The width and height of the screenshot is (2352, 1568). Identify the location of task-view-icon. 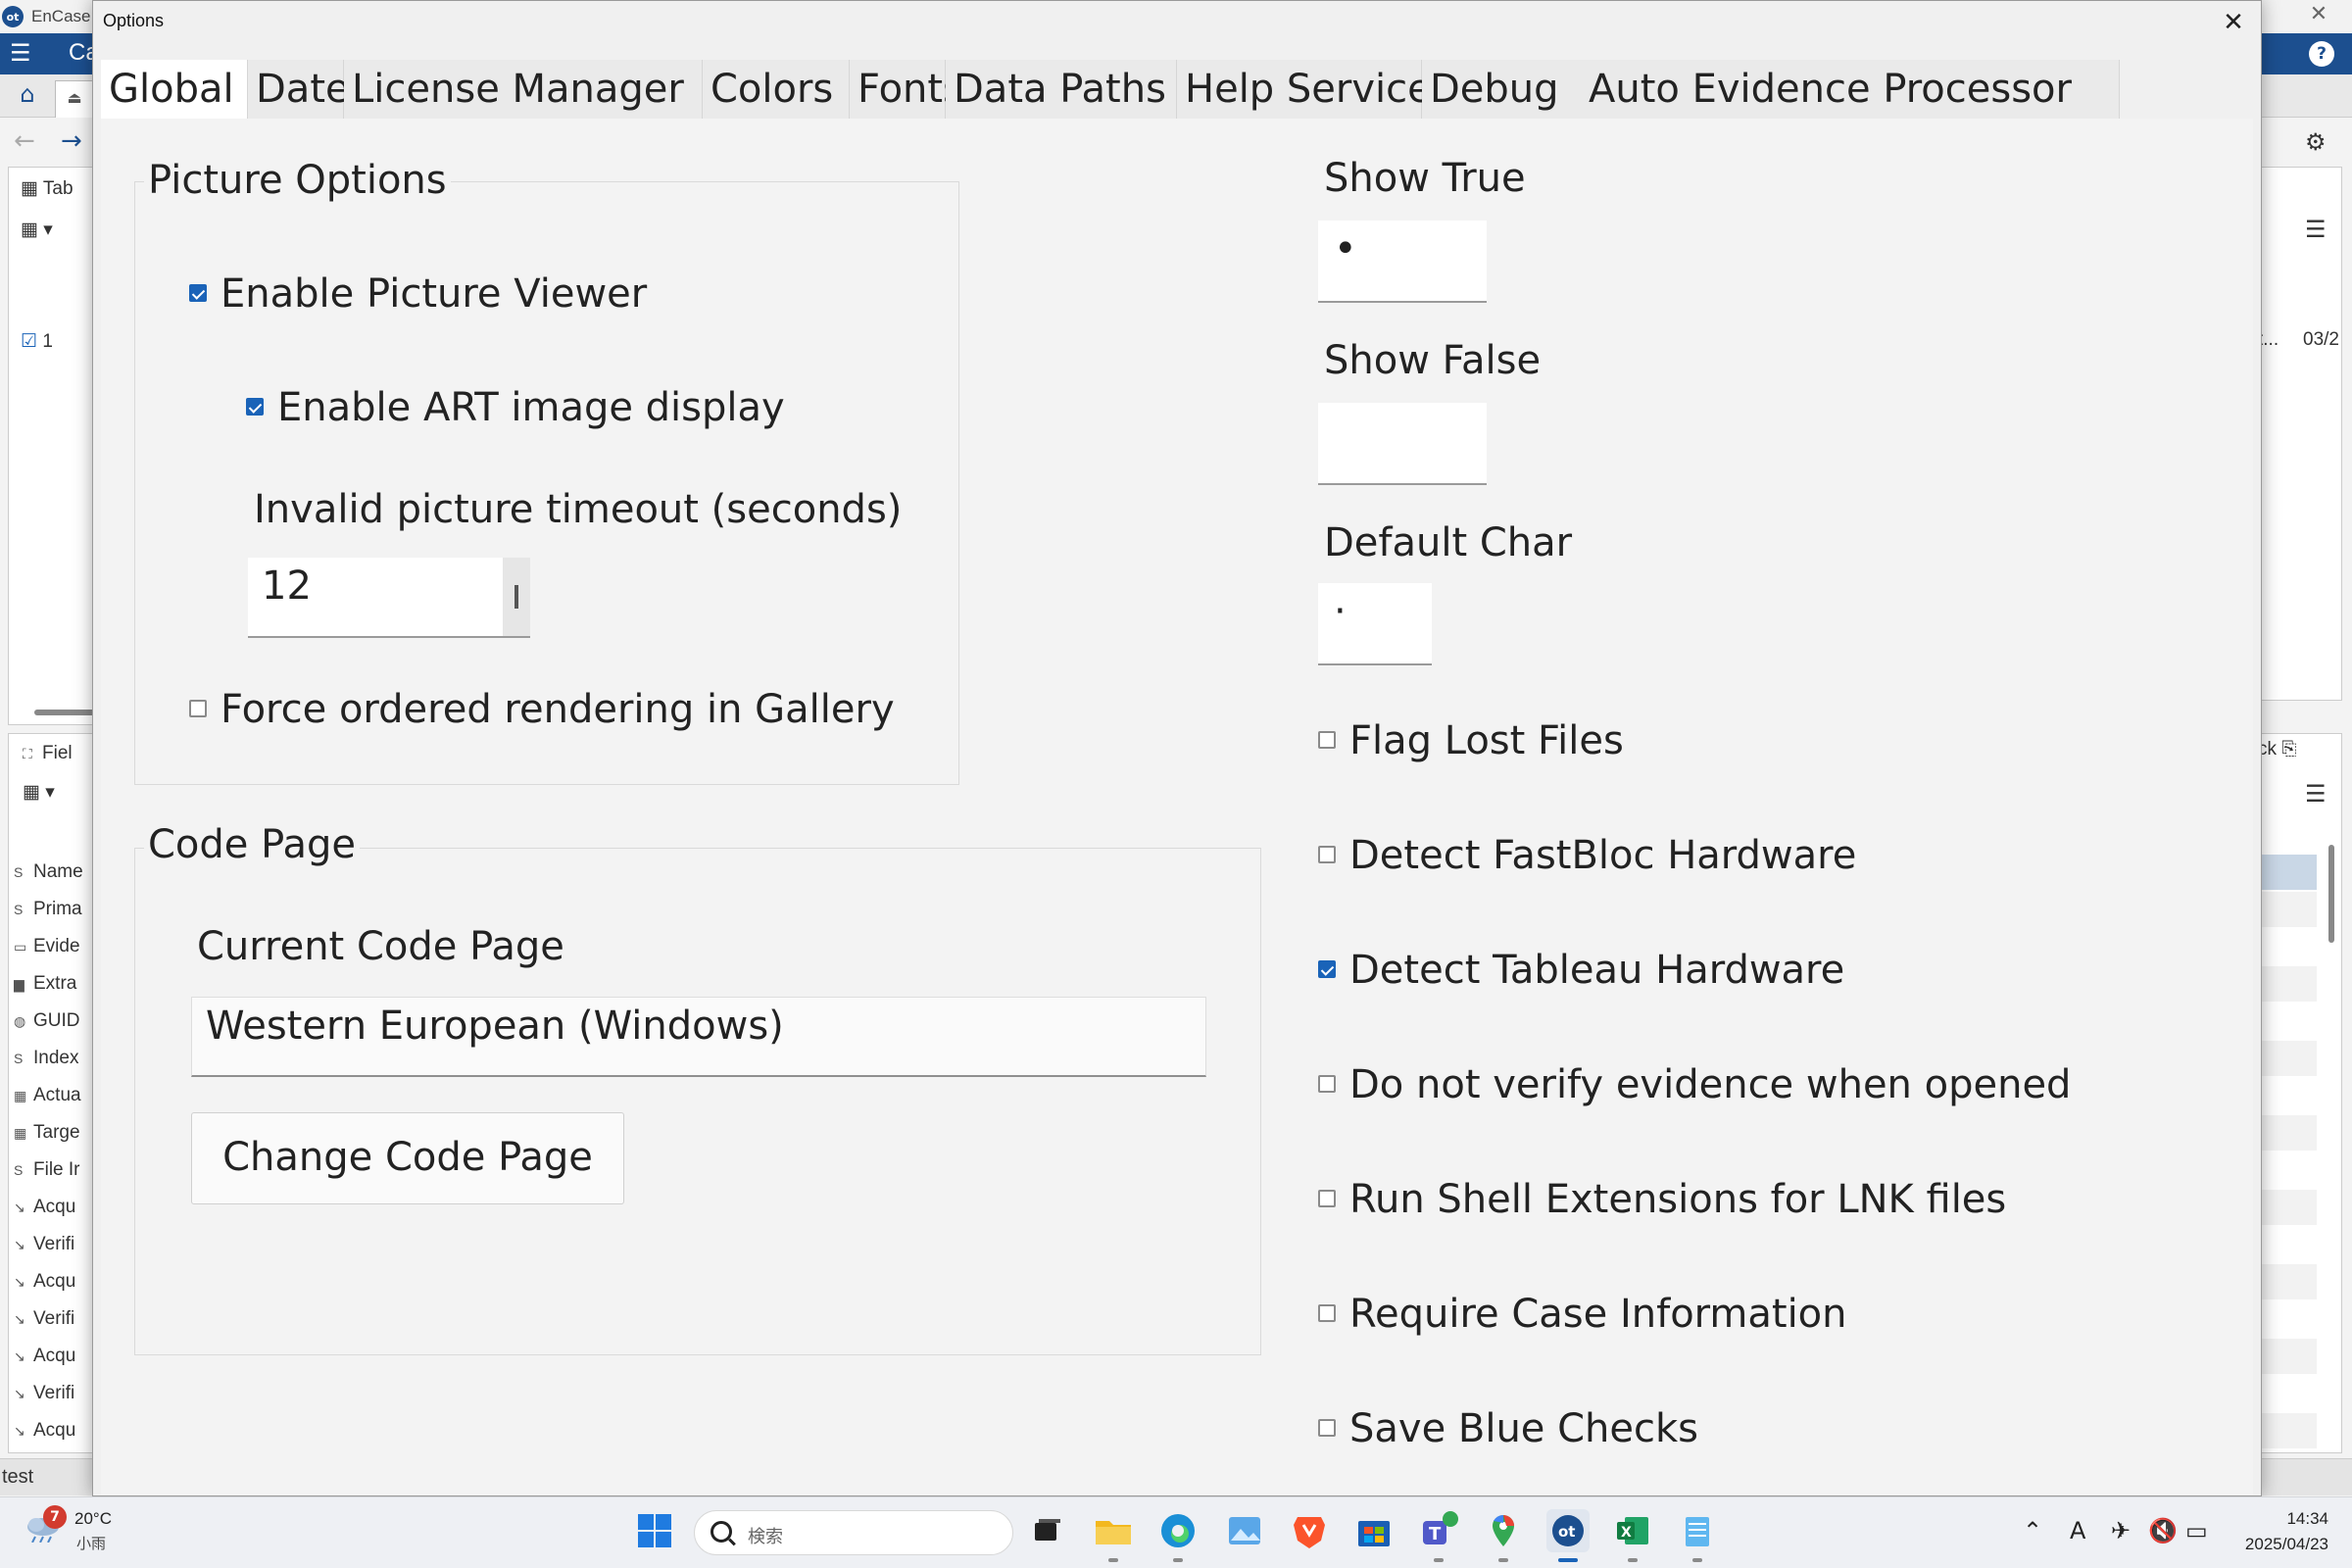
(1046, 1530).